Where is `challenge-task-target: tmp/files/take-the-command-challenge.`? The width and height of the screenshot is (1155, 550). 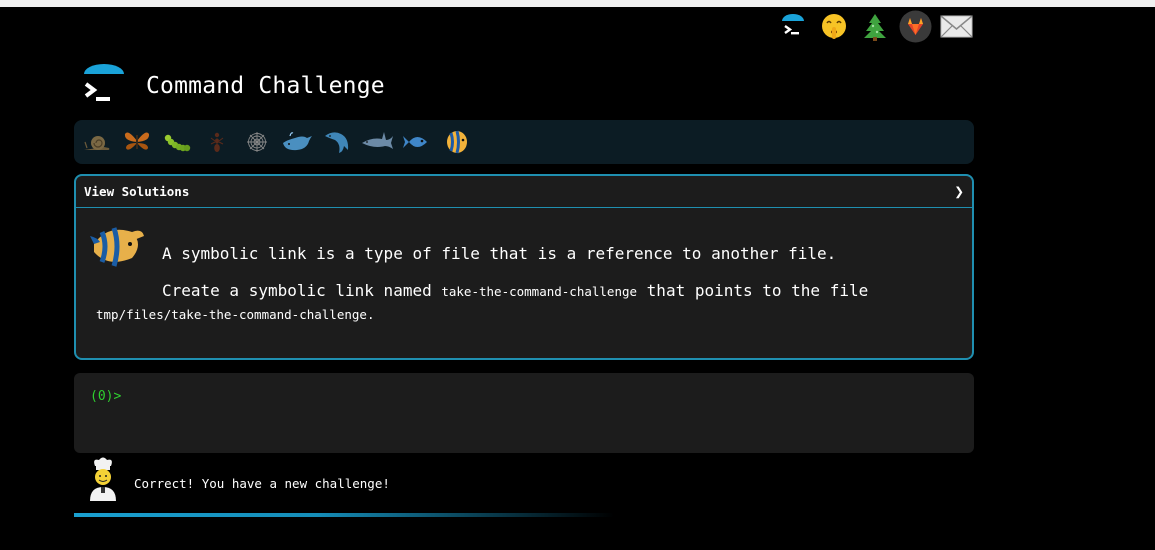
challenge-task-target: tmp/files/take-the-command-challenge. is located at coordinates (235, 314).